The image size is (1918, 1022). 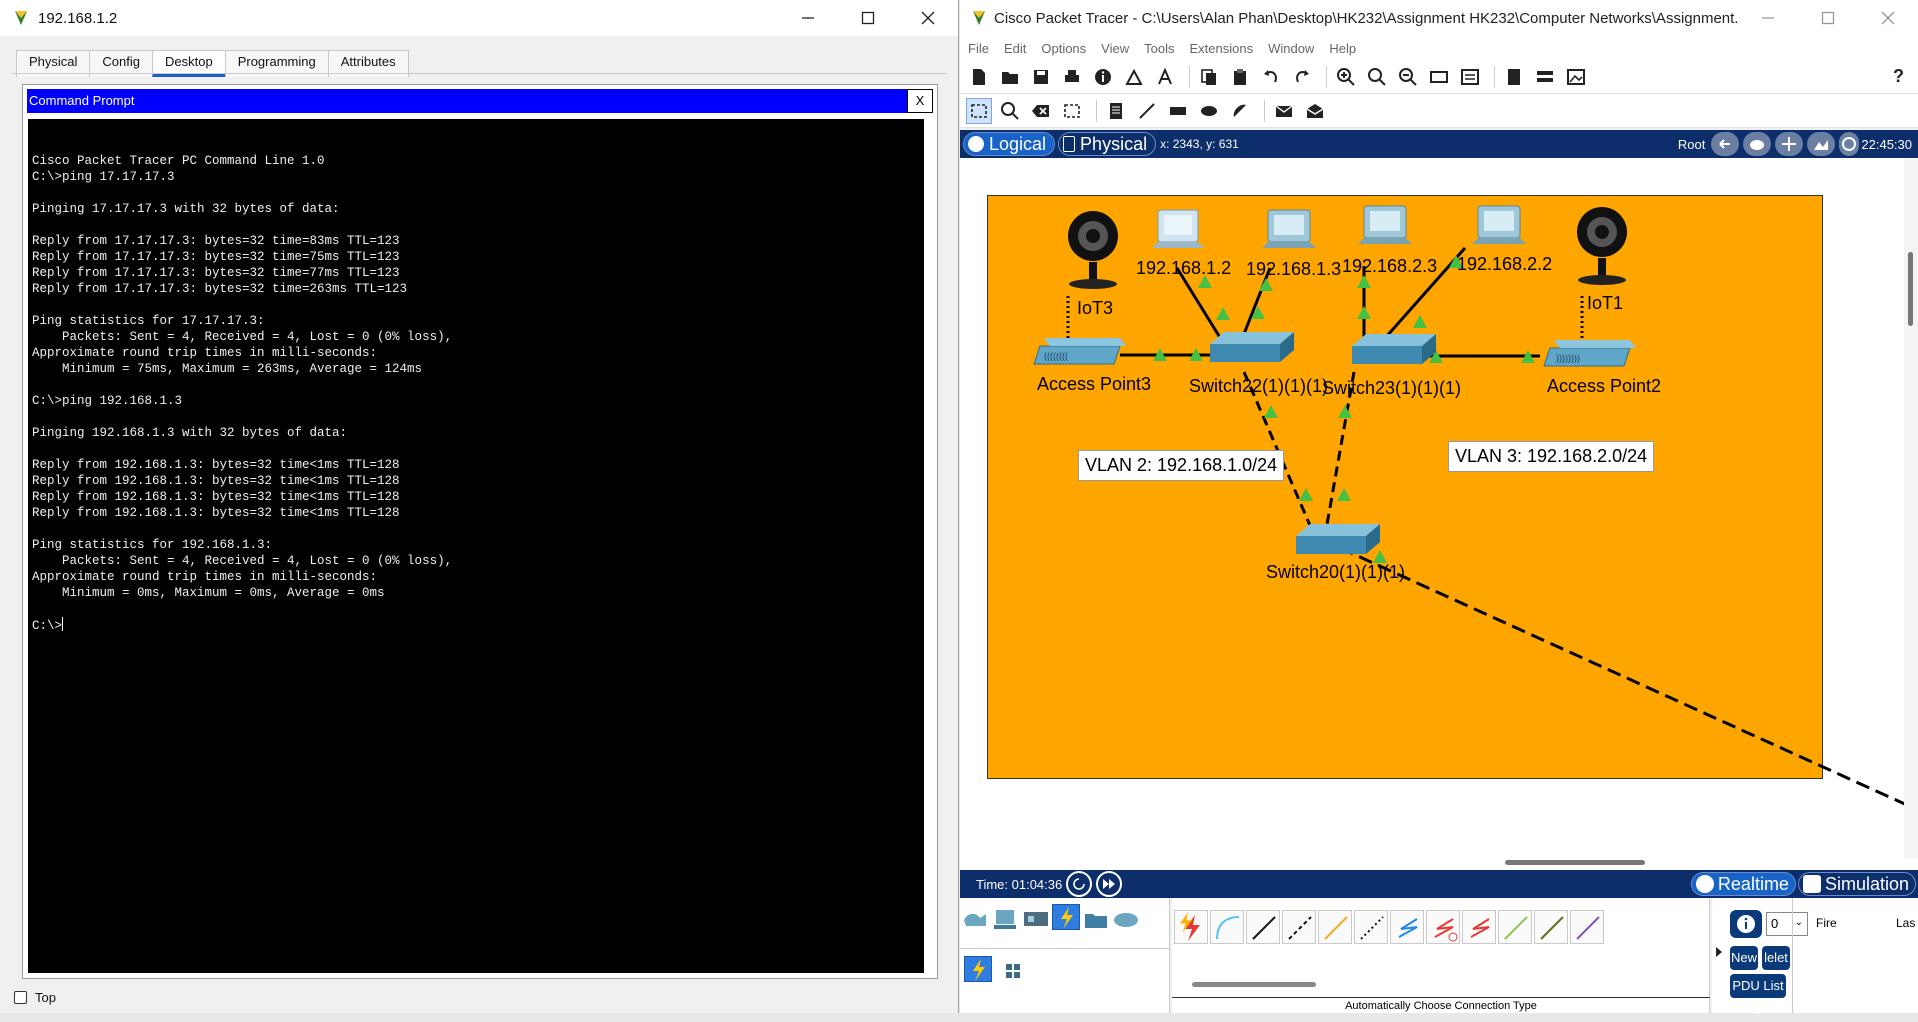 I want to click on help-button: ?, so click(x=1898, y=76).